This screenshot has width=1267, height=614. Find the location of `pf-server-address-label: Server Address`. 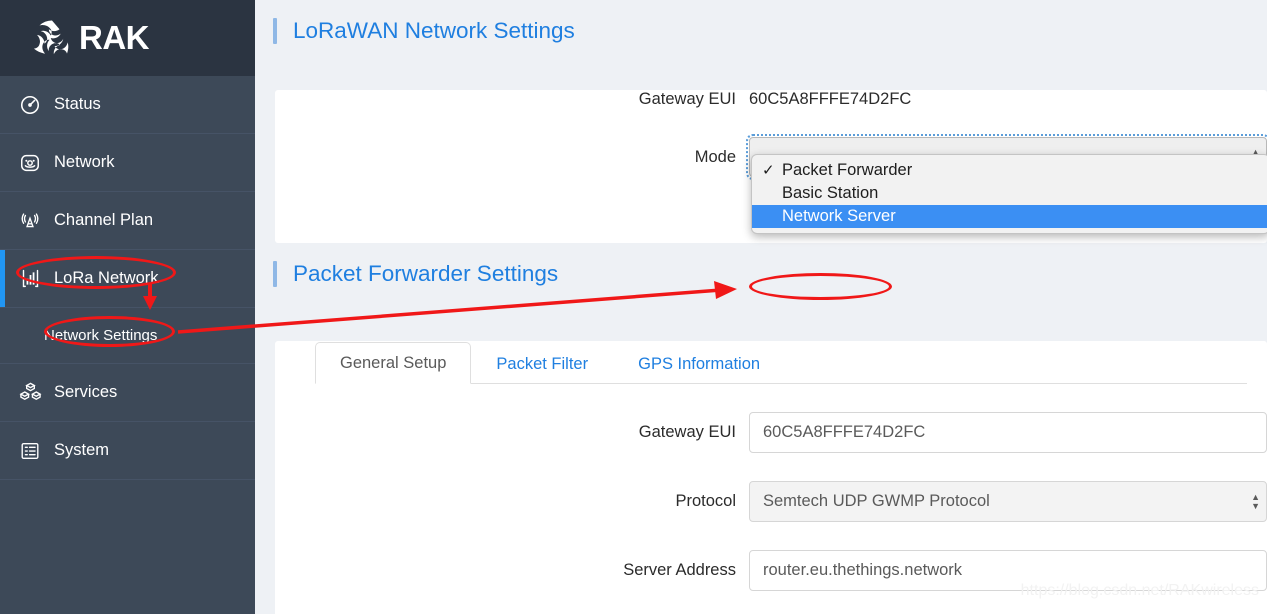

pf-server-address-label: Server Address is located at coordinates (679, 570).